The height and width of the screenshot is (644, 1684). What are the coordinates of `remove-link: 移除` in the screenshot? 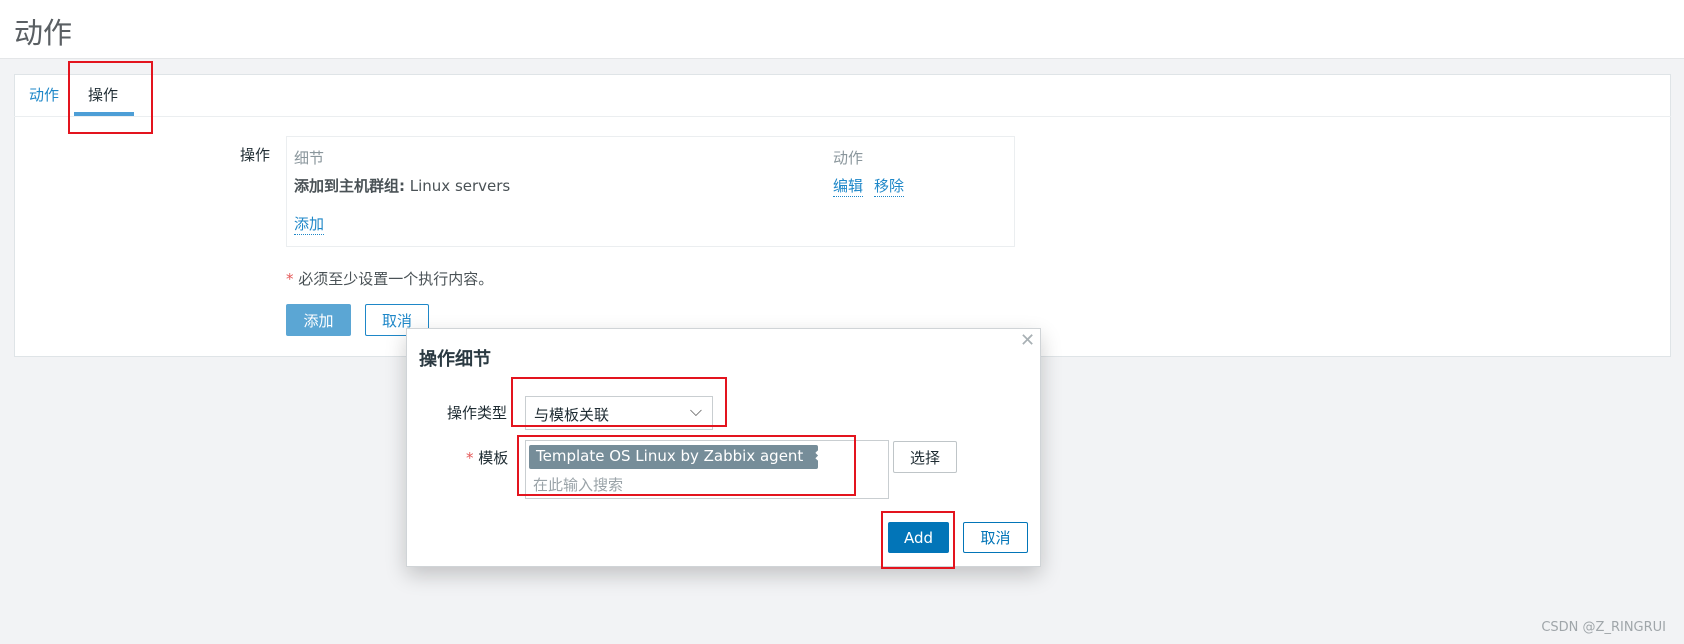 It's located at (889, 186).